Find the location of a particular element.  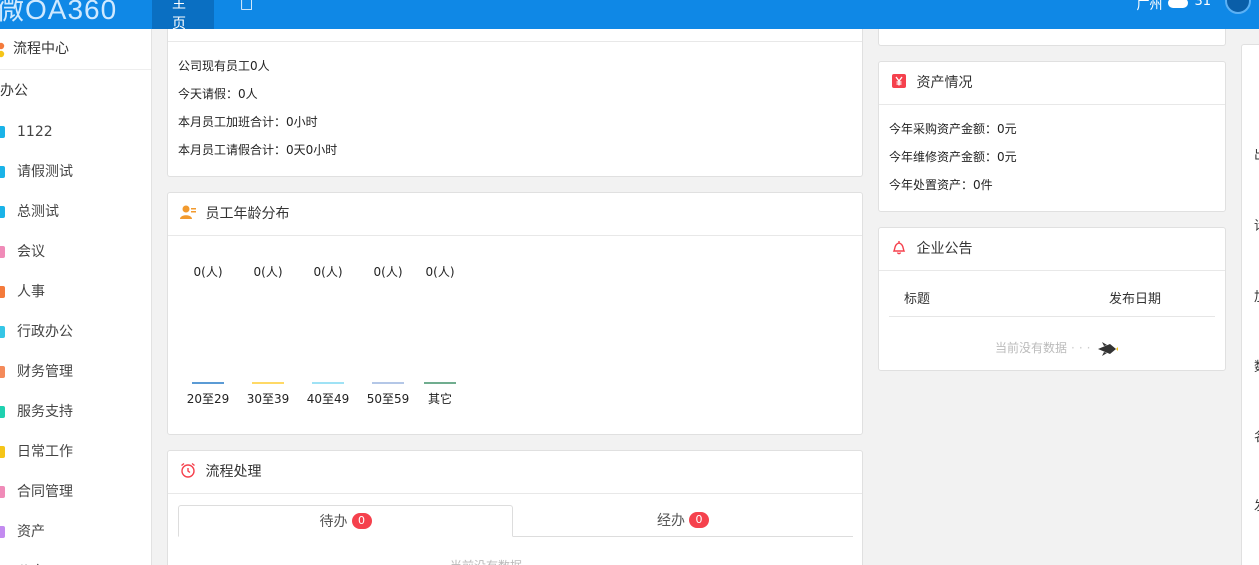

tab-home: 主页 is located at coordinates (183, 14).